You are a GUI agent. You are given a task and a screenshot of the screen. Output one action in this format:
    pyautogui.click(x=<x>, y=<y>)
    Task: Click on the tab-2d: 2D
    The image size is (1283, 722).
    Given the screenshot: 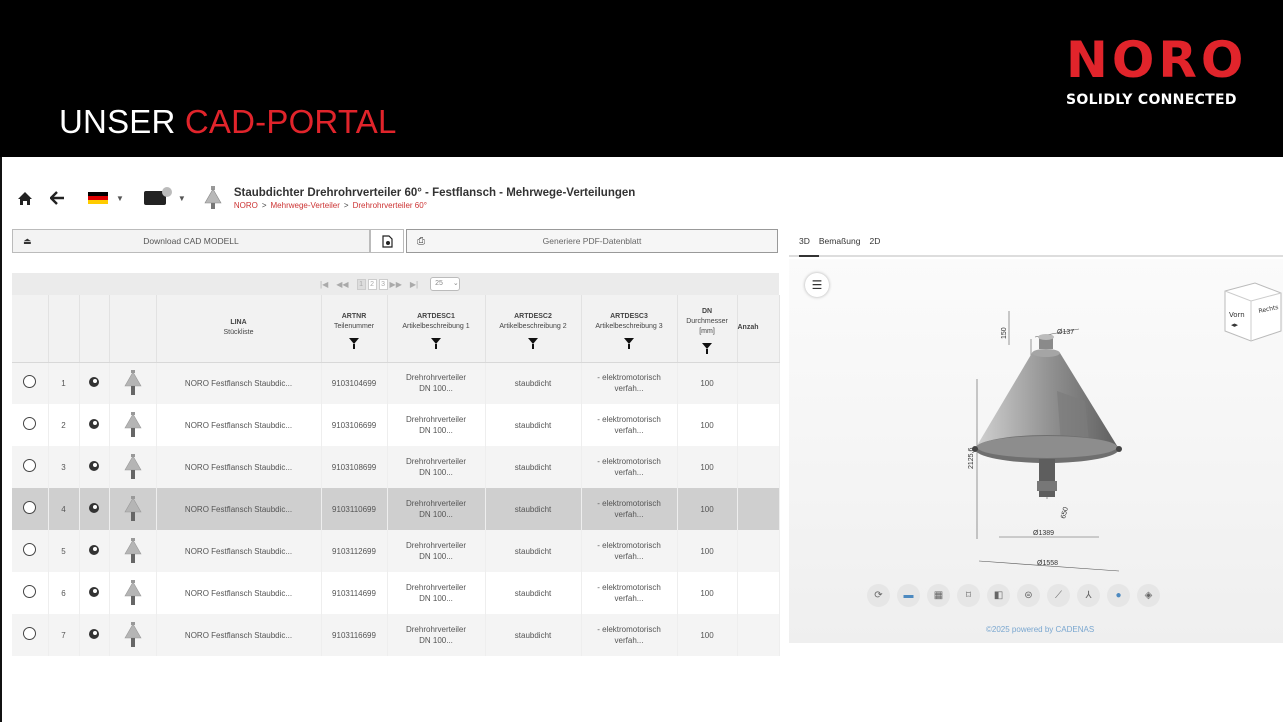 What is the action you would take?
    pyautogui.click(x=879, y=245)
    